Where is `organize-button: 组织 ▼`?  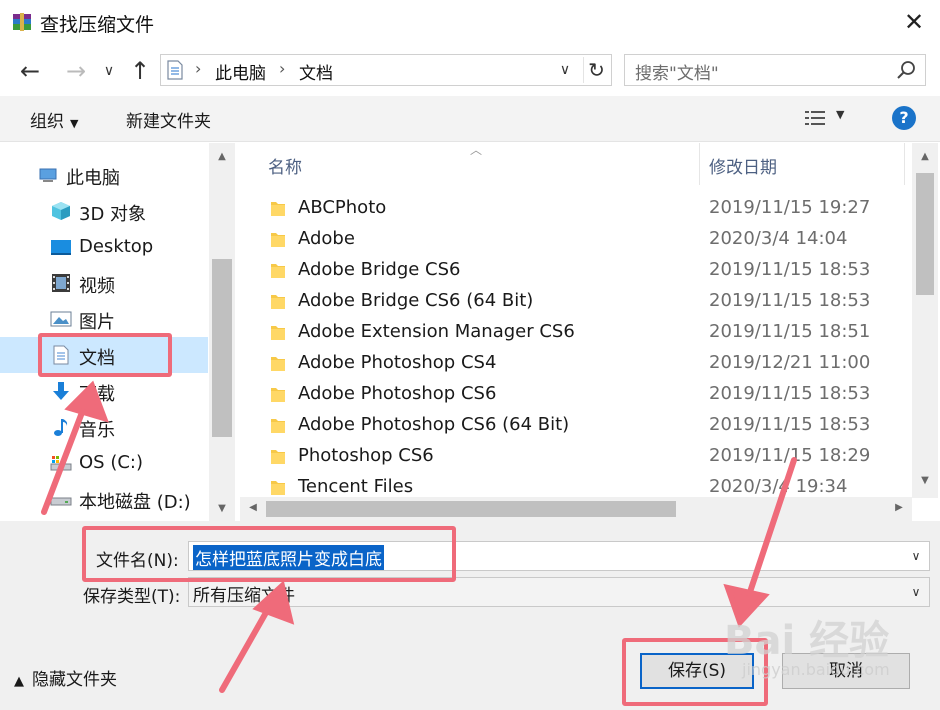 organize-button: 组织 ▼ is located at coordinates (54, 119).